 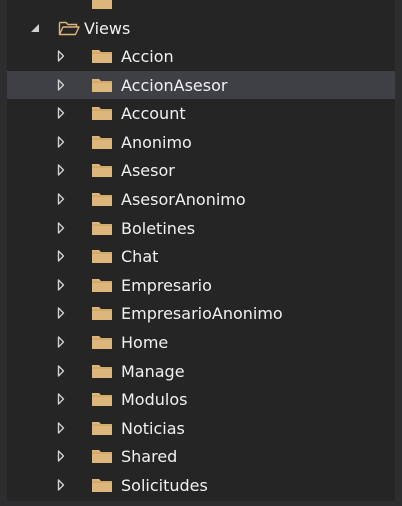 I want to click on panel-left-border, so click(x=3, y=253).